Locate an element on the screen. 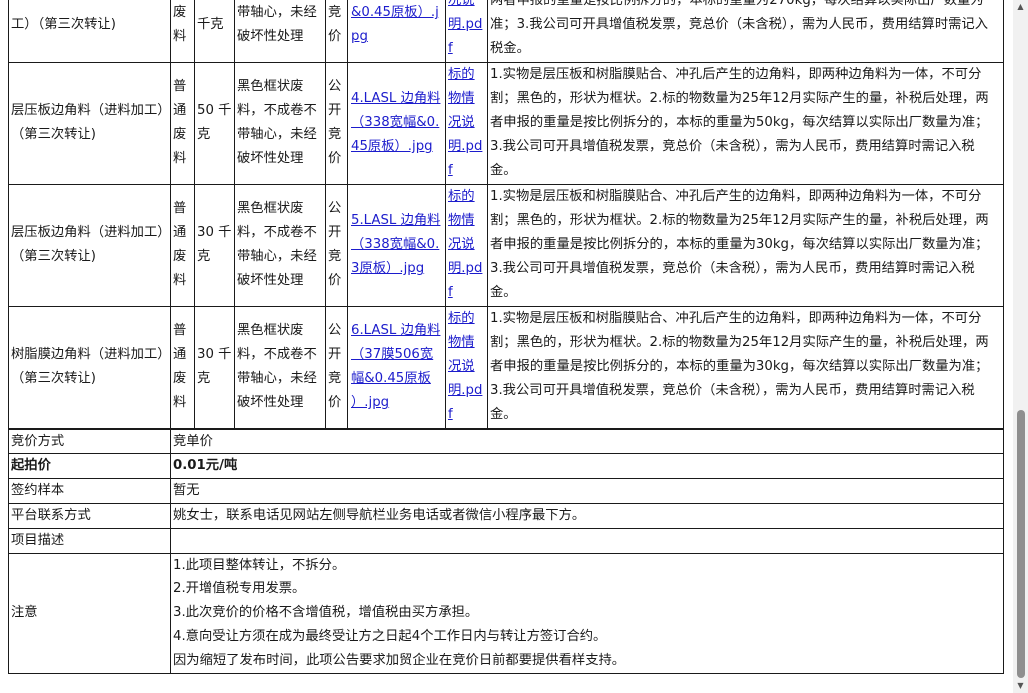  item-image-link: 5.LASL 边角料（338宽幅&0.3原板）.jpg is located at coordinates (395, 244).